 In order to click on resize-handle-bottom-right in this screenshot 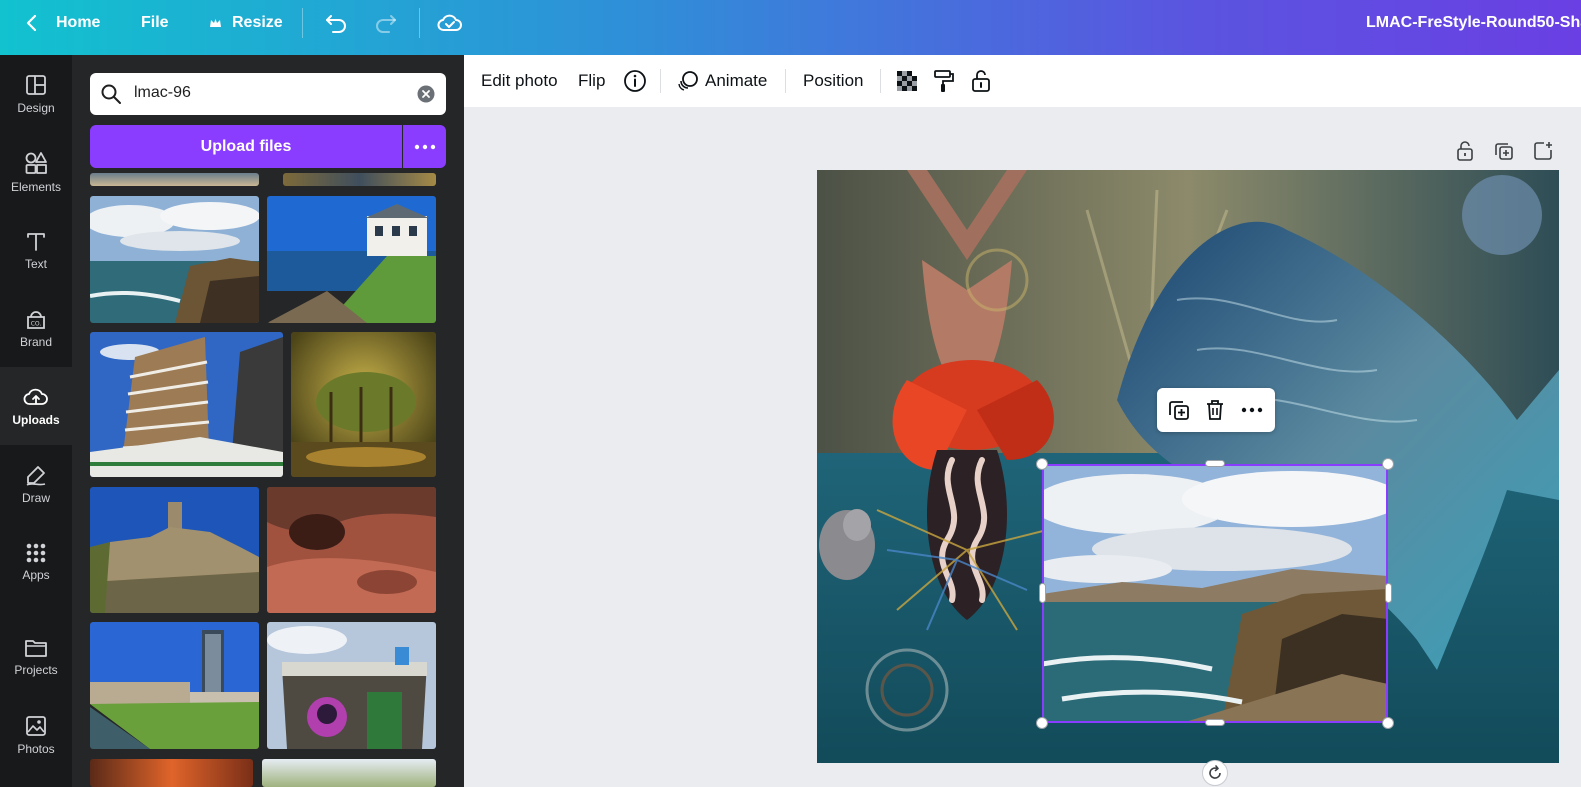, I will do `click(1388, 723)`.